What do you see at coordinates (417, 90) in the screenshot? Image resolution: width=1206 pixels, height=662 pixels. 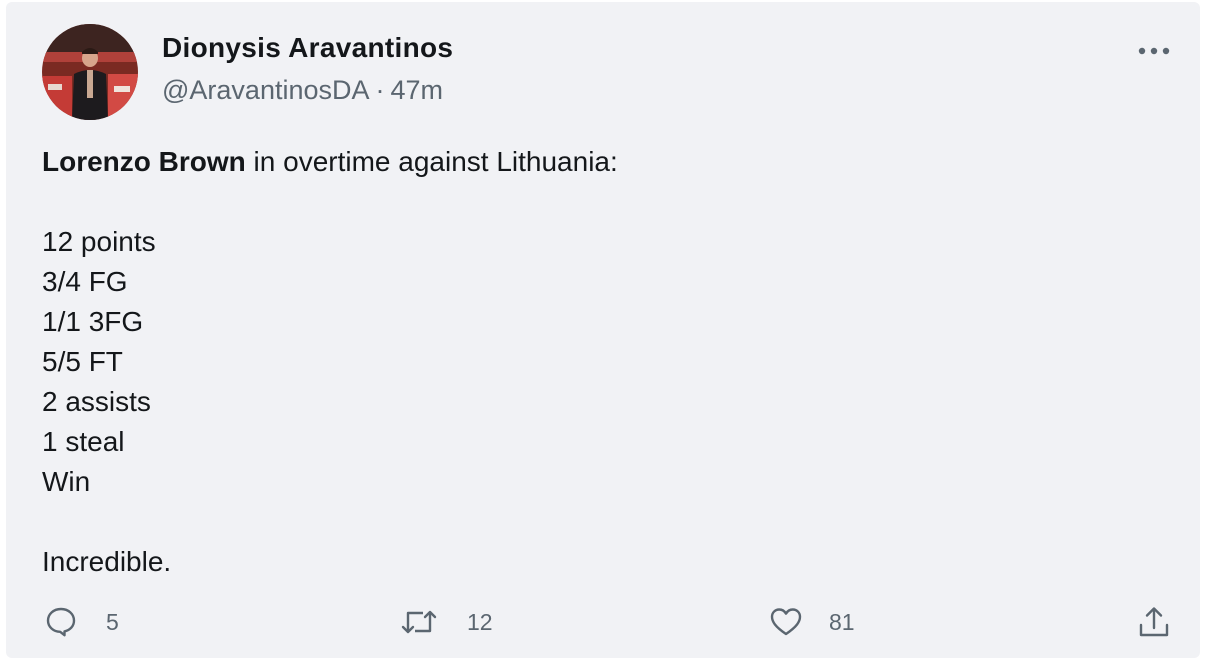 I see `tweet-timestamp: 47m` at bounding box center [417, 90].